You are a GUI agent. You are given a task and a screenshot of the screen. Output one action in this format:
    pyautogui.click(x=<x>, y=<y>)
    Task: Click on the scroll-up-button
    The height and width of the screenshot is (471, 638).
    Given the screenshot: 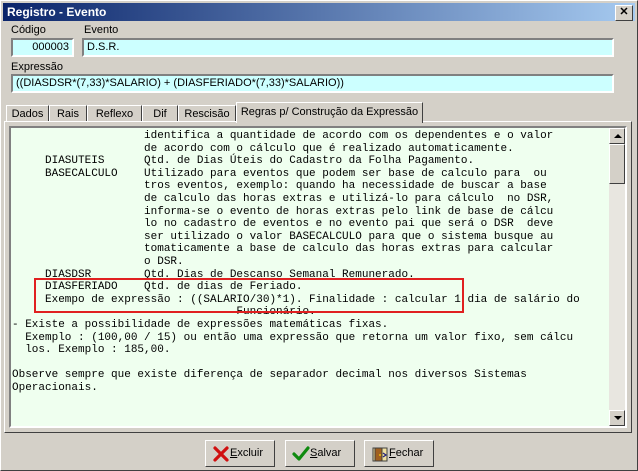 What is the action you would take?
    pyautogui.click(x=617, y=136)
    